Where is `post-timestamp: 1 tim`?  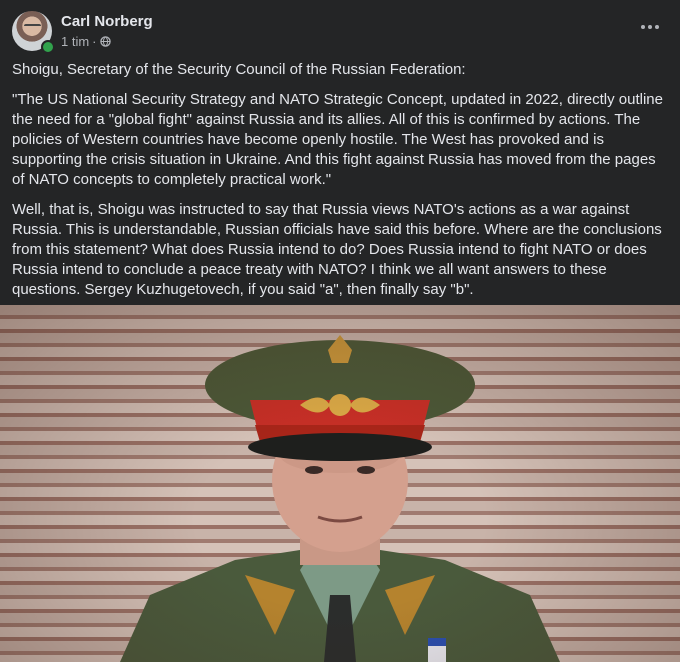 post-timestamp: 1 tim is located at coordinates (75, 41).